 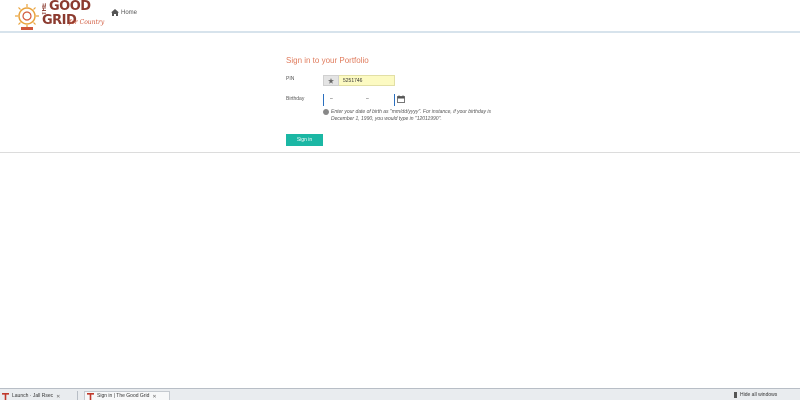 I want to click on pin-label: PIN, so click(x=290, y=79).